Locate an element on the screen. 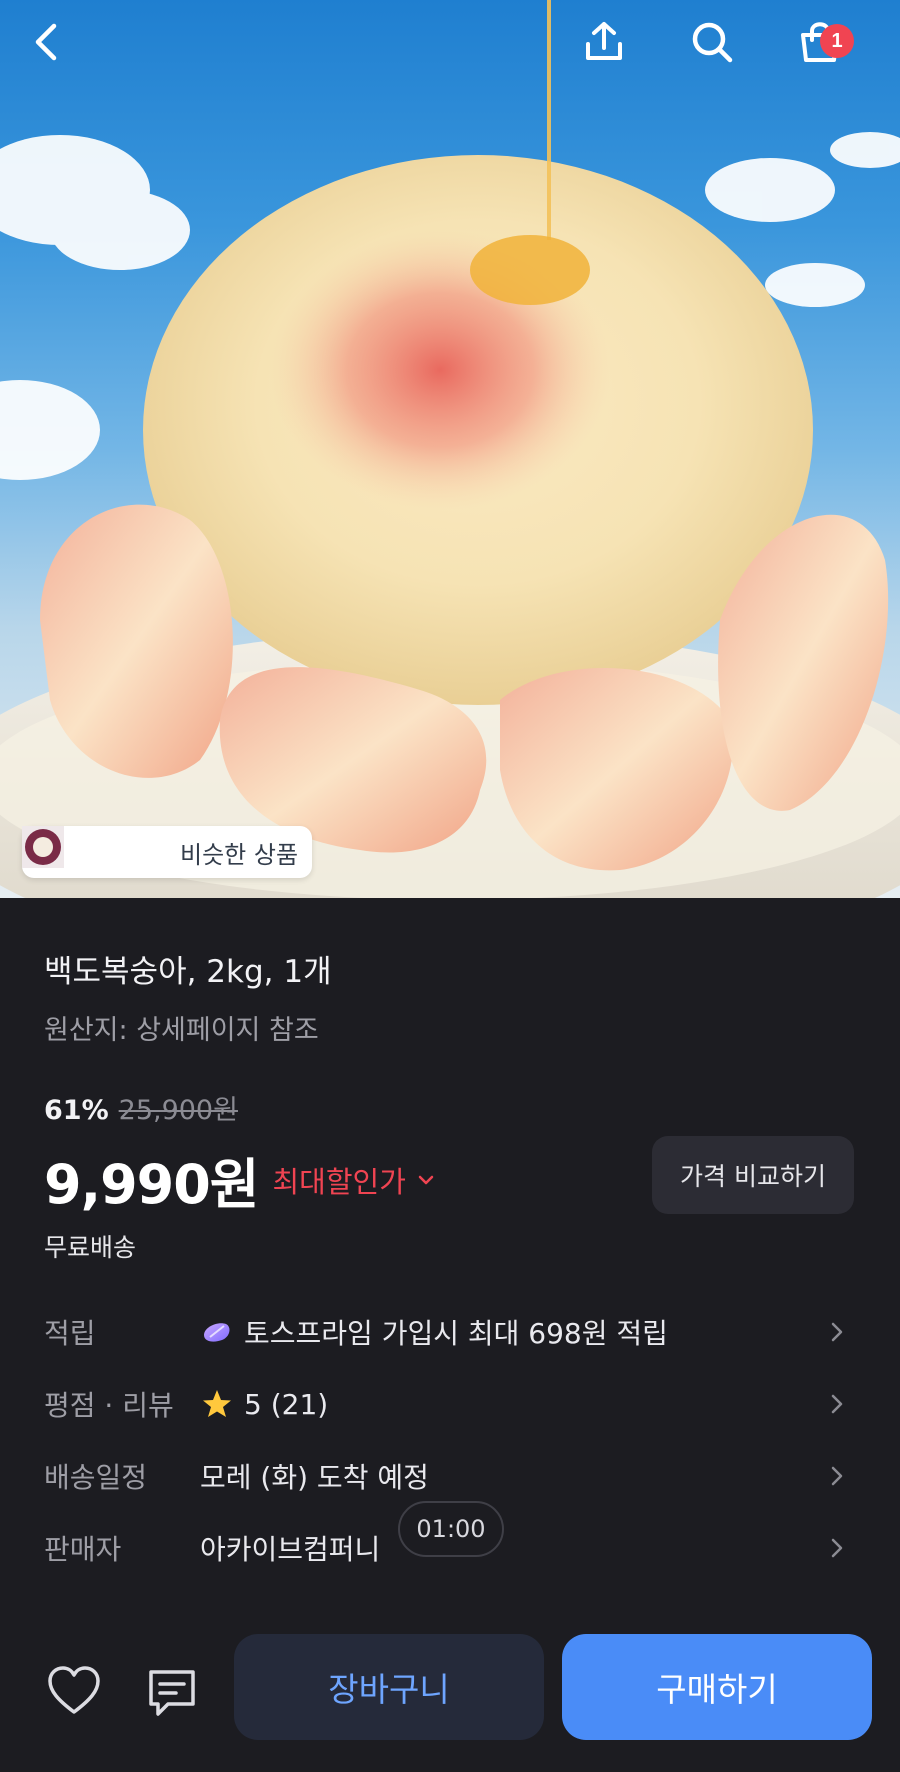  share-icon is located at coordinates (604, 41).